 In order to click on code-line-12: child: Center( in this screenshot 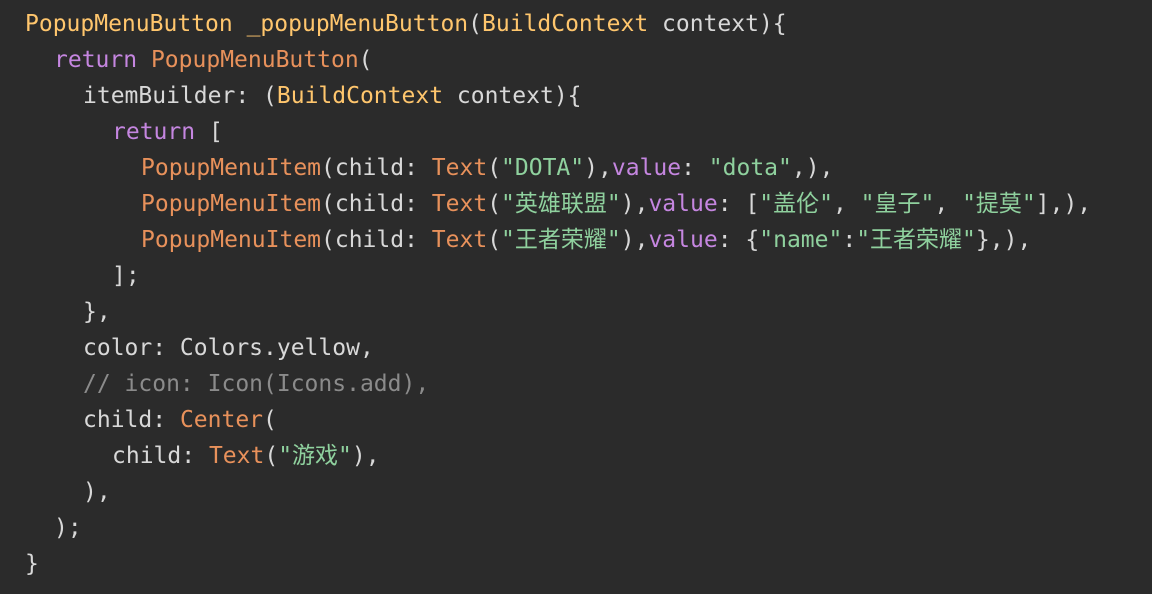, I will do `click(588, 420)`.